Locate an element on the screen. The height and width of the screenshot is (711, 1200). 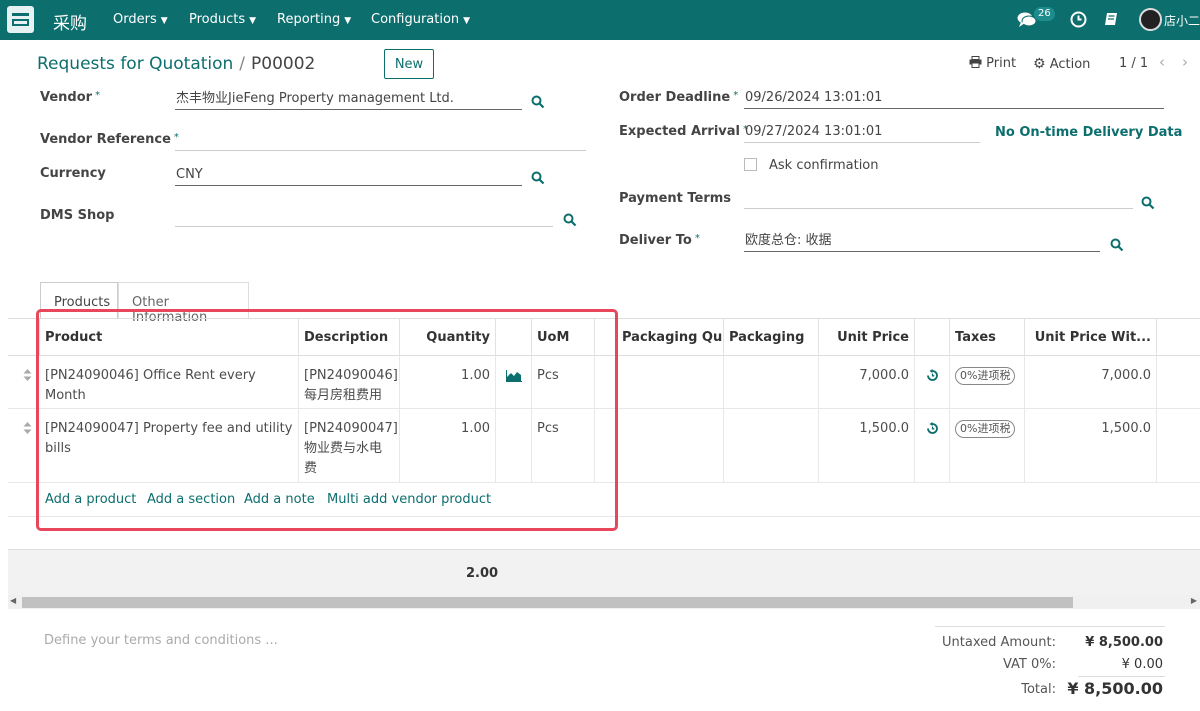
column-header-unit-price: Unit Price is located at coordinates (867, 337).